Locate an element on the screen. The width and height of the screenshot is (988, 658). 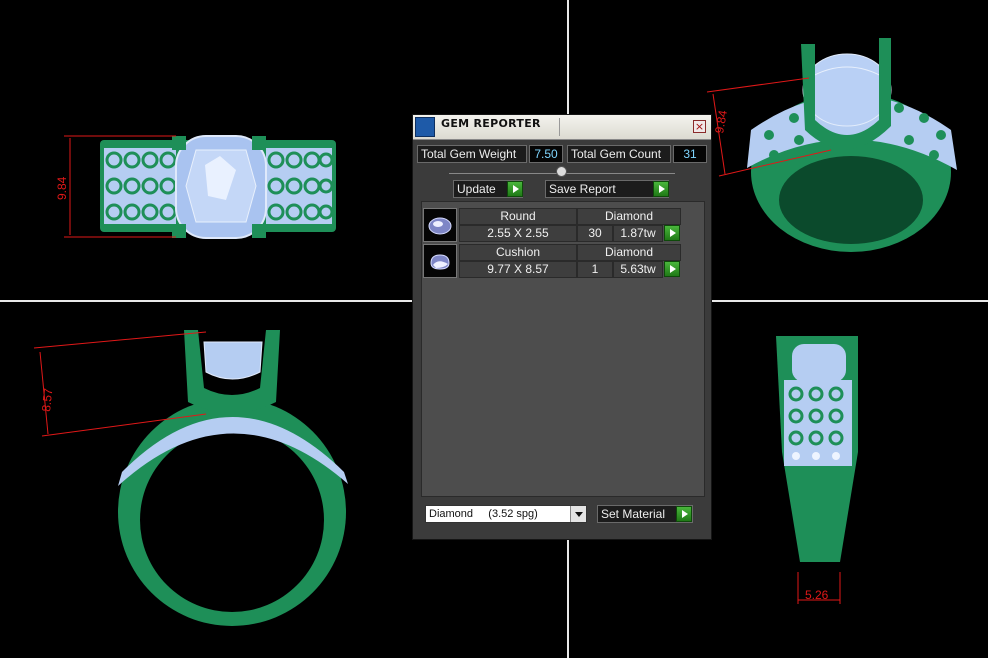
save-report-button: Save Report is located at coordinates (607, 189).